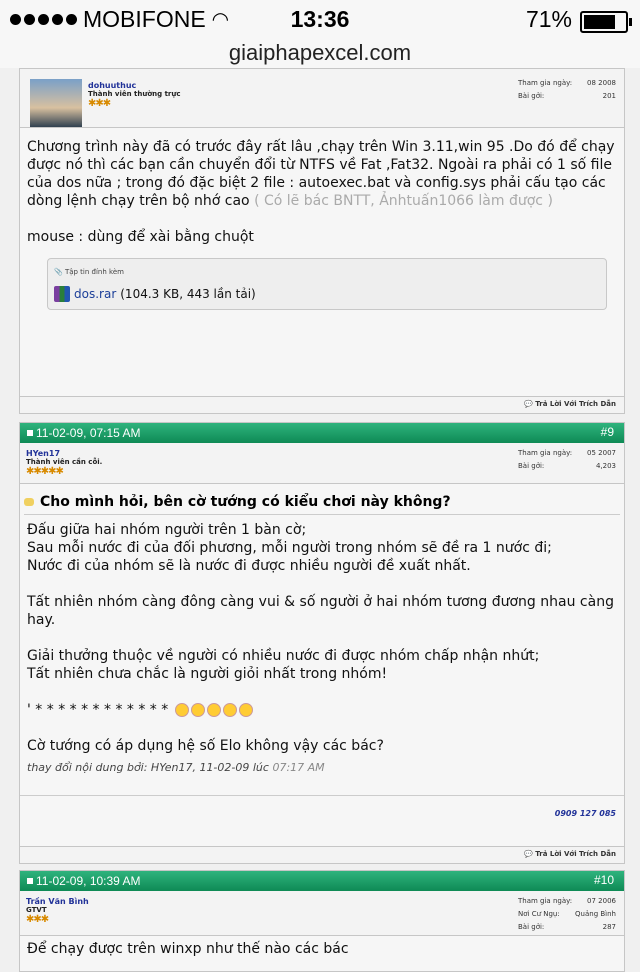  I want to click on username: dohuuthuc, so click(134, 85).